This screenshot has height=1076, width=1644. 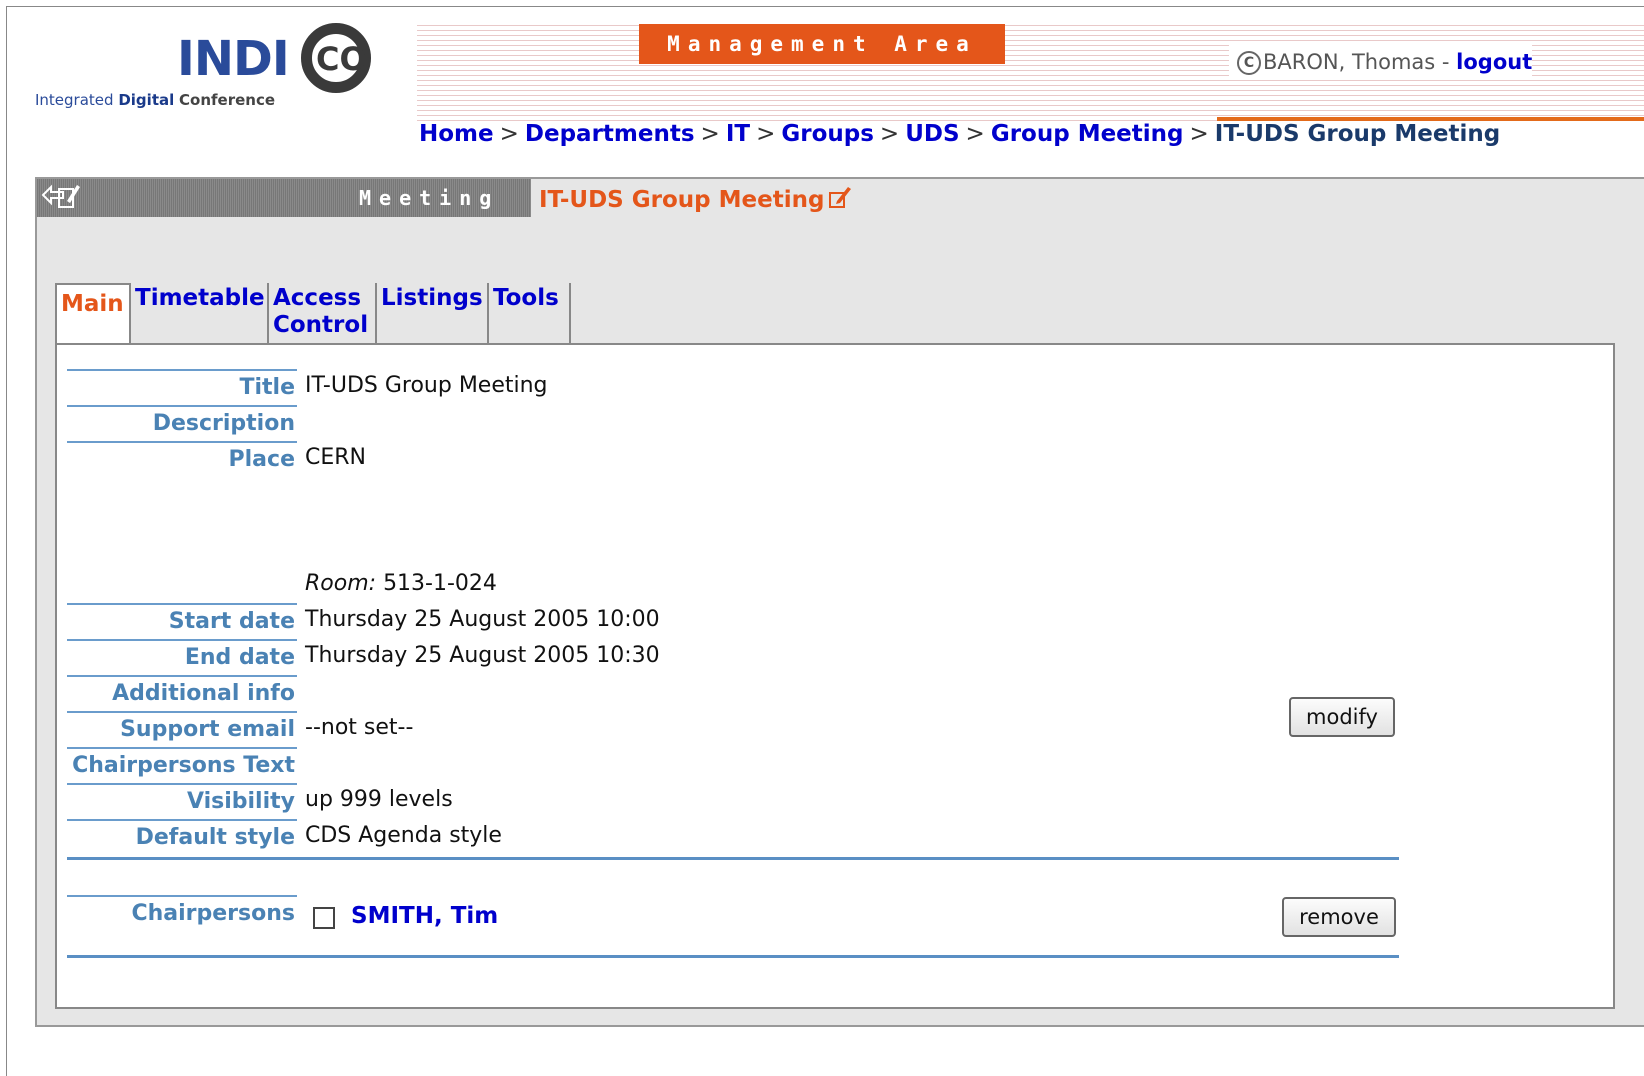 I want to click on conference-title: IT-UDS Group Meeting, so click(x=695, y=199).